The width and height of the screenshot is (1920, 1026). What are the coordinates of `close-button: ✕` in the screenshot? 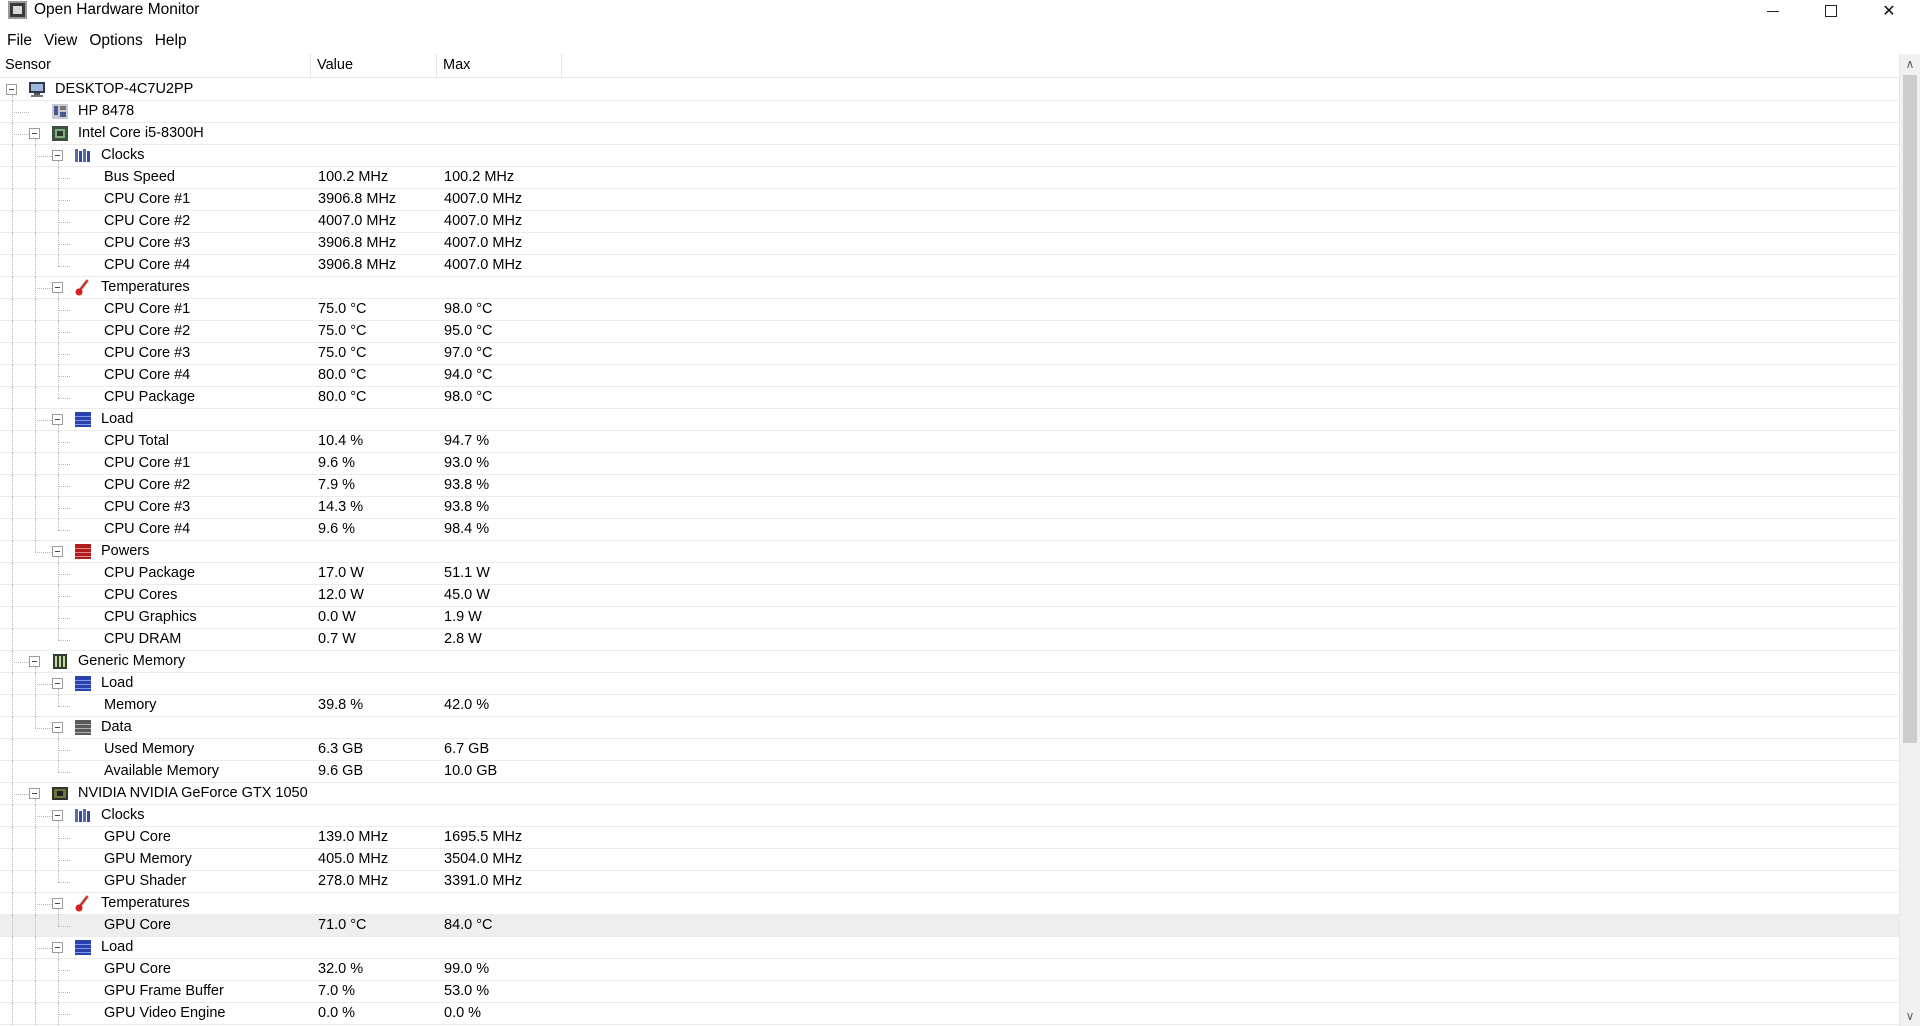 It's located at (1889, 11).